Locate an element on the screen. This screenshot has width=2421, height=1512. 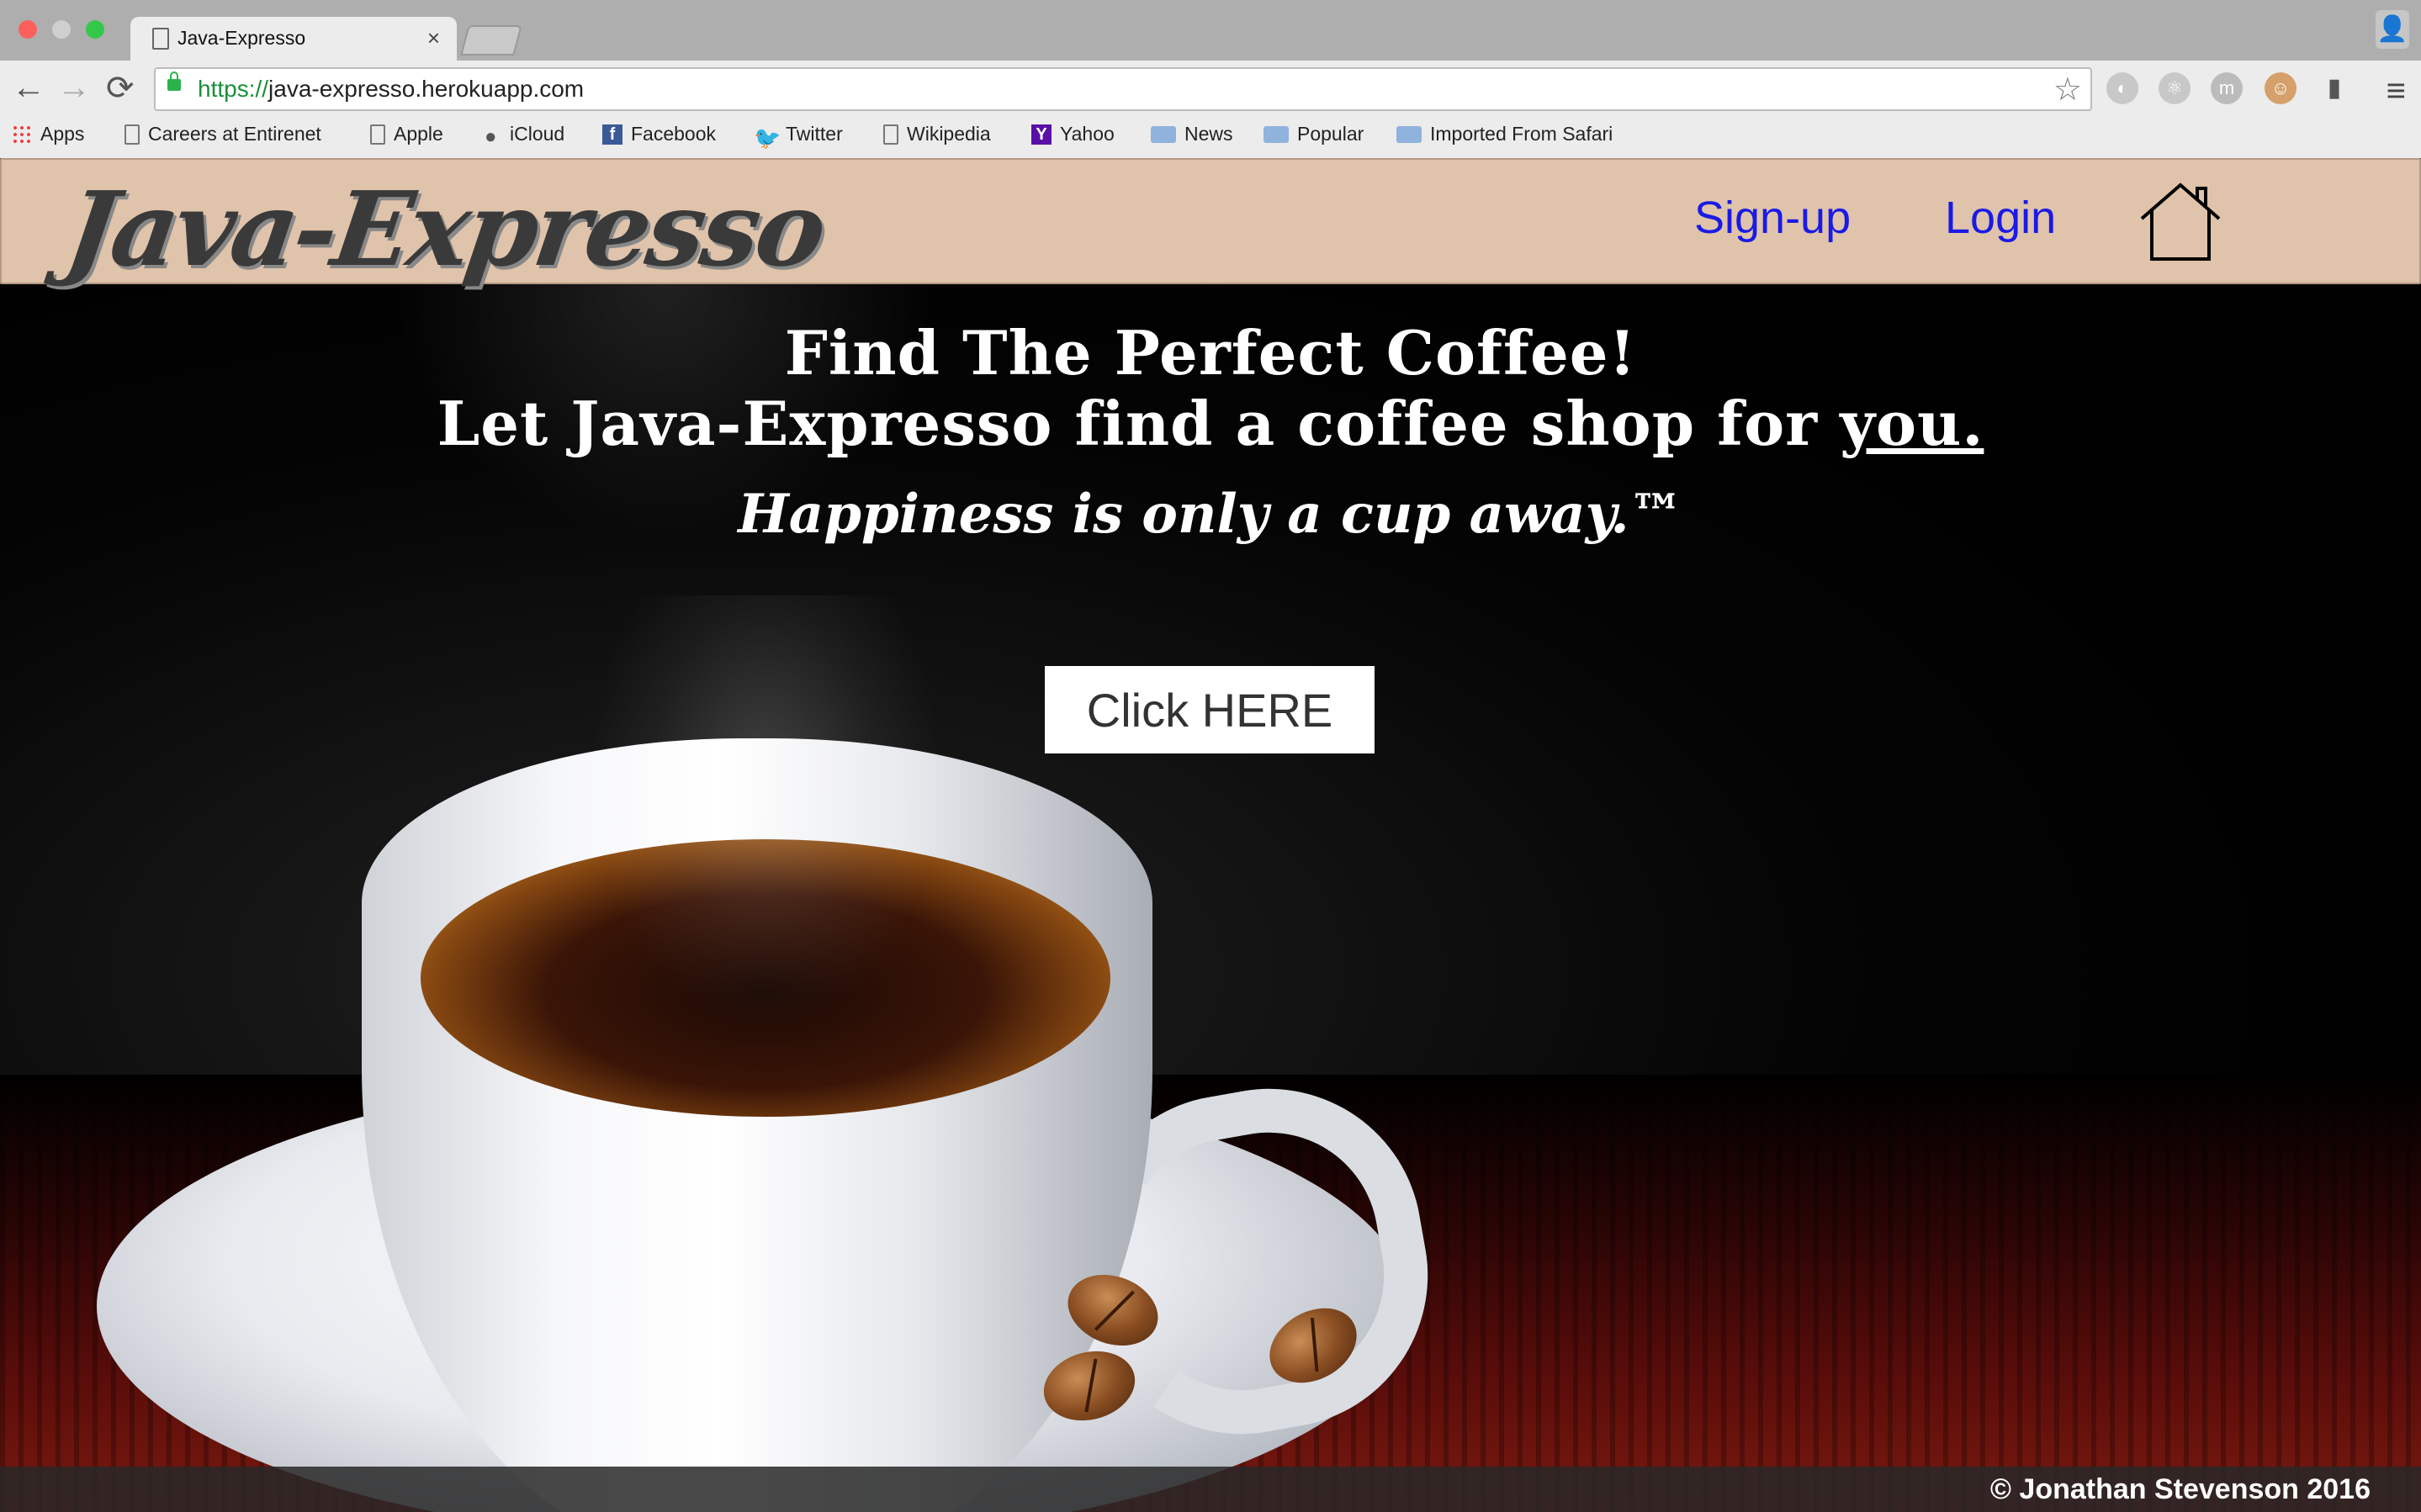
bookmark-icloud: ● iCloud is located at coordinates (525, 135).